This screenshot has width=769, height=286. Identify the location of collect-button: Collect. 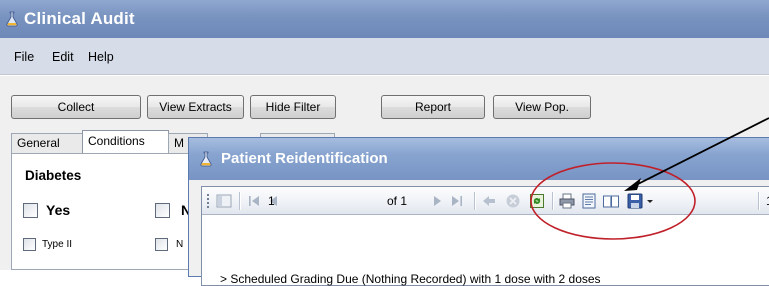
(76, 107).